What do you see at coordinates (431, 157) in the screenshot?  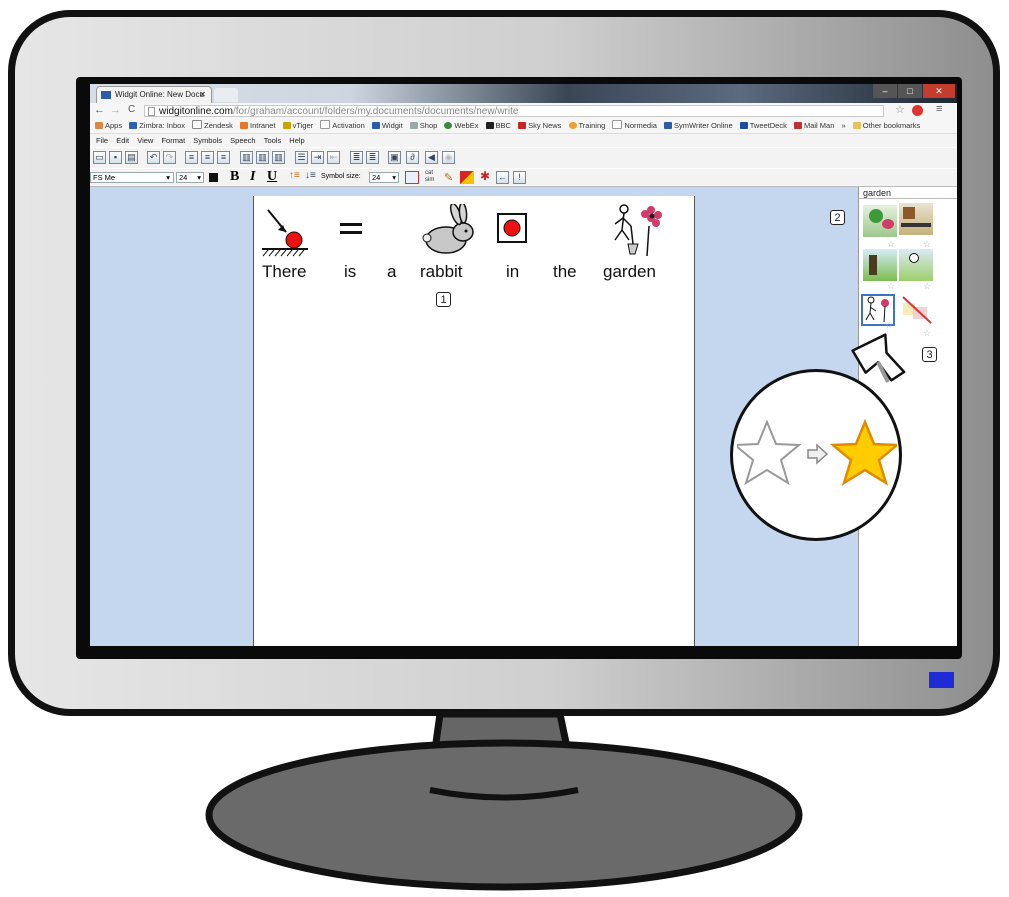 I see `speak-icon: ◀` at bounding box center [431, 157].